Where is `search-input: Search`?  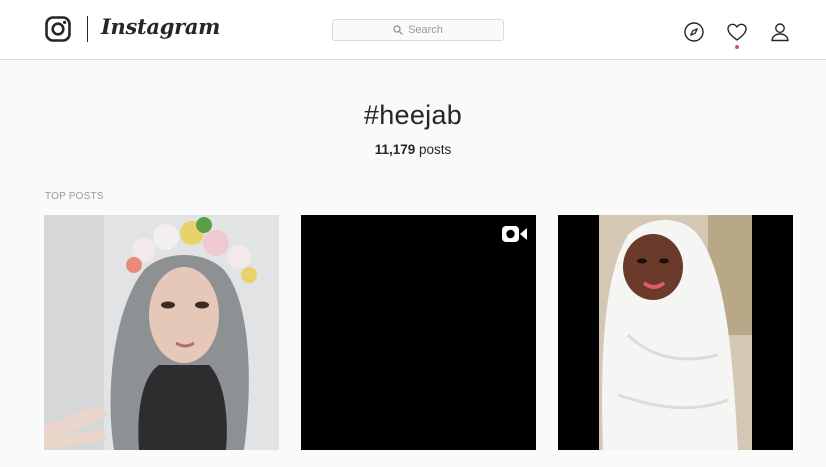 search-input: Search is located at coordinates (418, 30).